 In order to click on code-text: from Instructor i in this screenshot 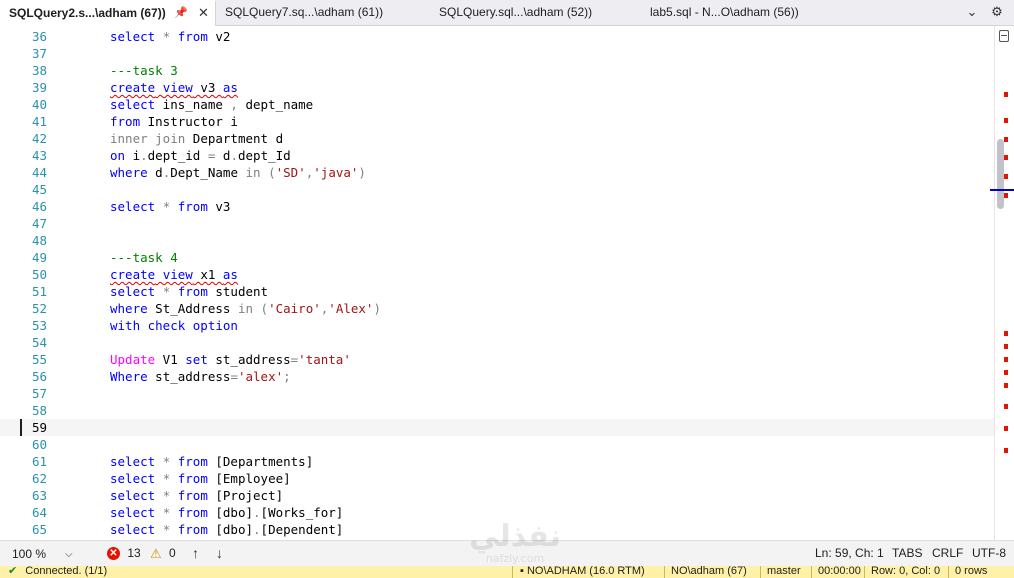, I will do `click(174, 121)`.